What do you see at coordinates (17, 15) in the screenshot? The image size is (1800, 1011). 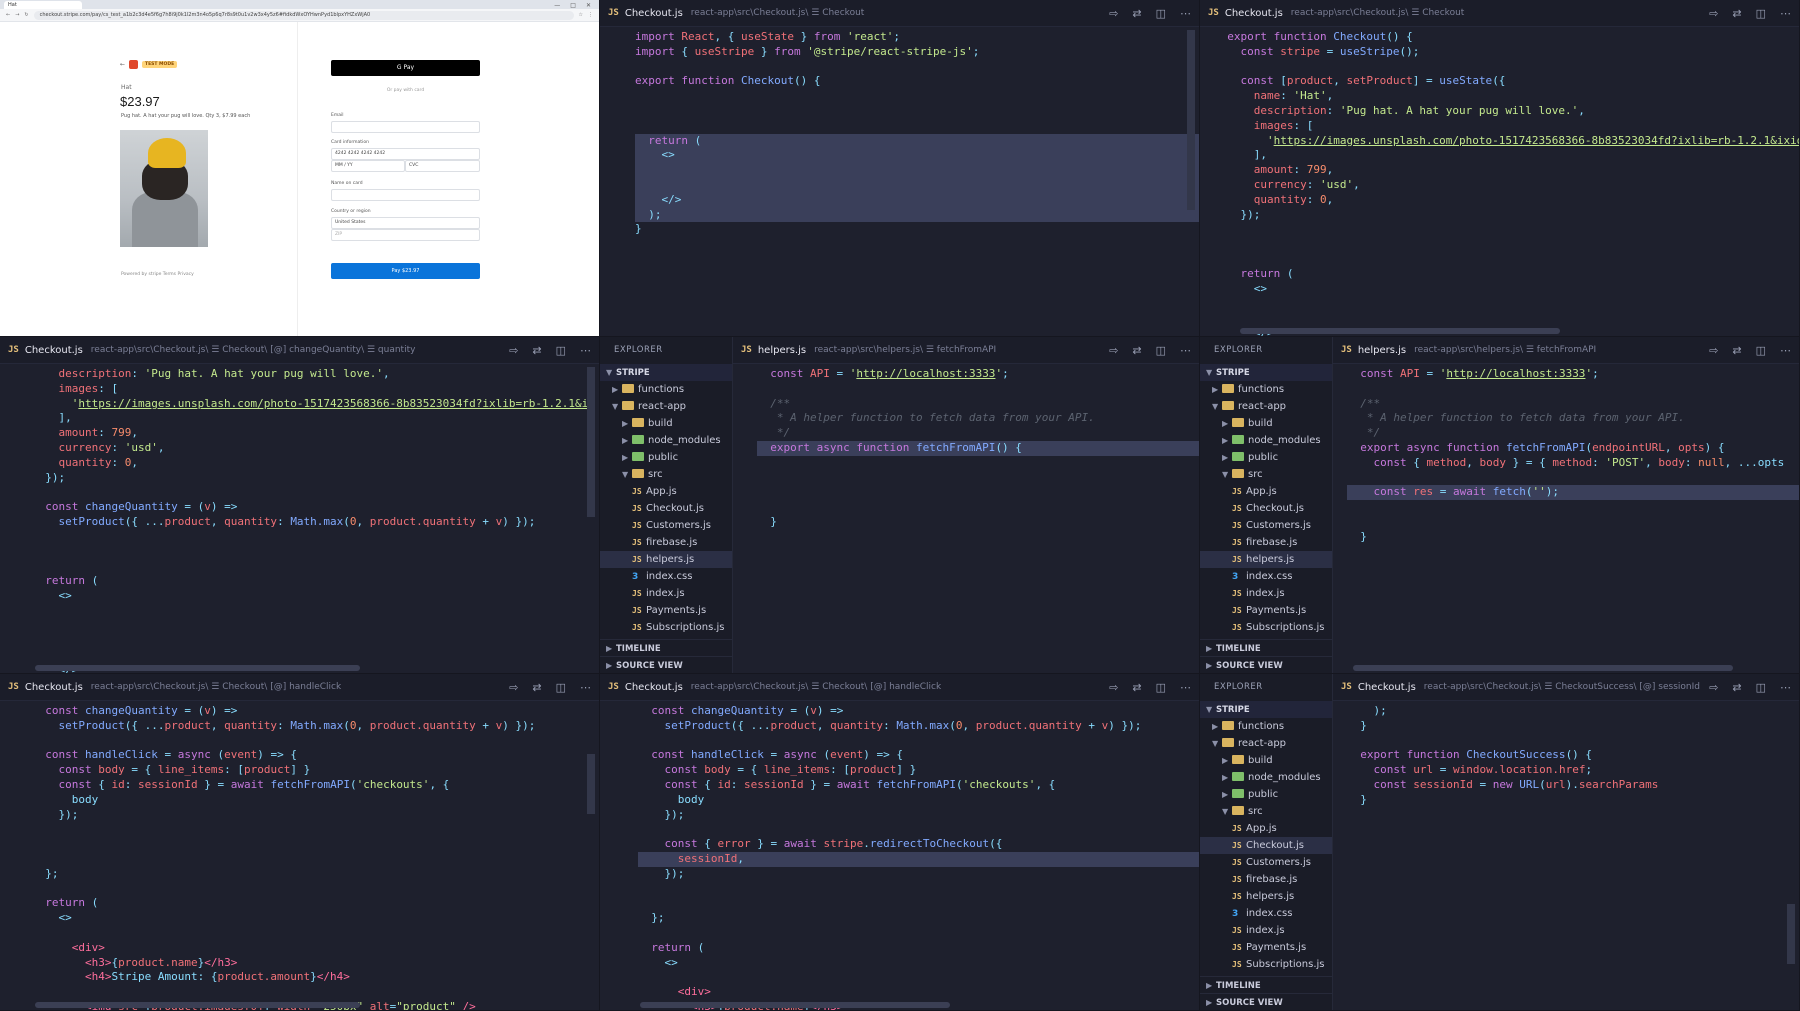 I see `forward-icon: →` at bounding box center [17, 15].